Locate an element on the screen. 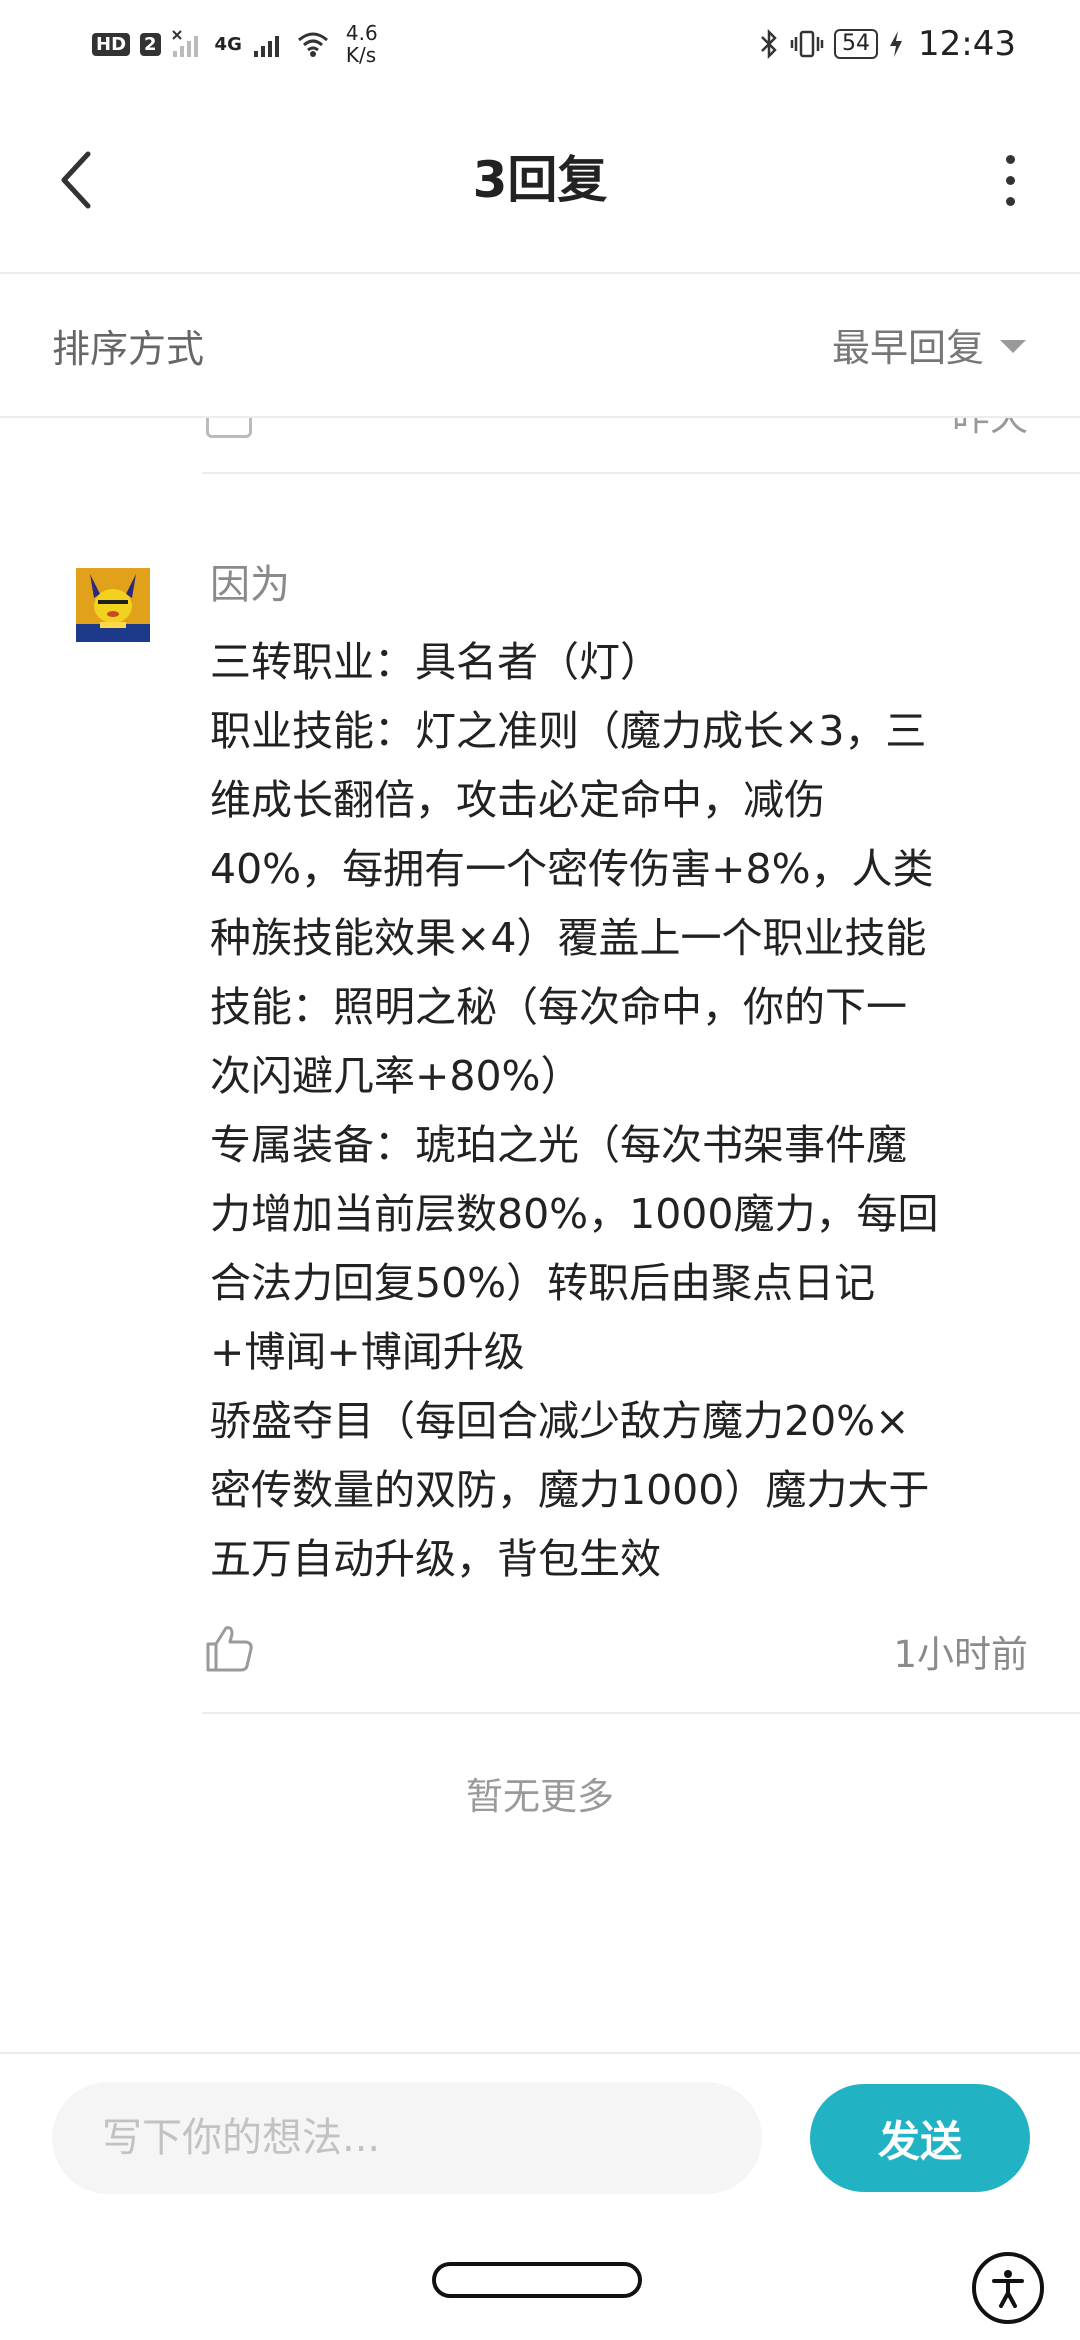  reply-line: 合法力回复50%）转职后由聚点日记 is located at coordinates (543, 1283).